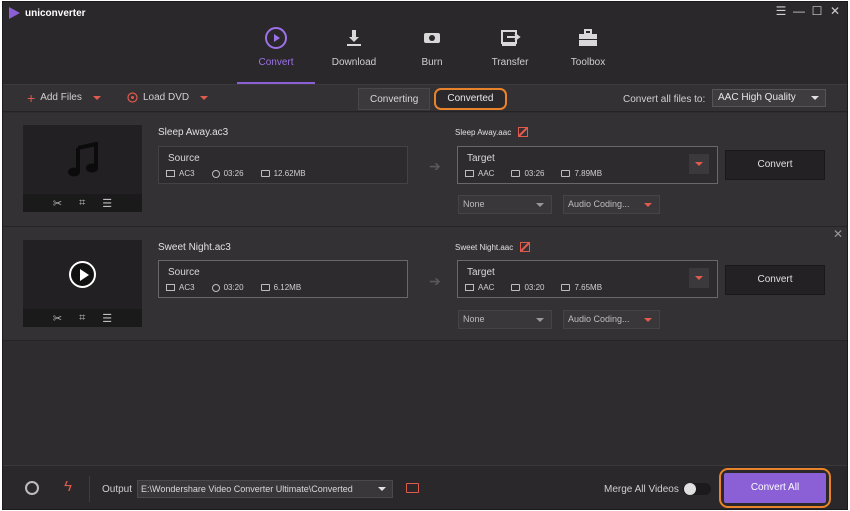 Image resolution: width=850 pixels, height=511 pixels. I want to click on tab-converted: Converted, so click(470, 99).